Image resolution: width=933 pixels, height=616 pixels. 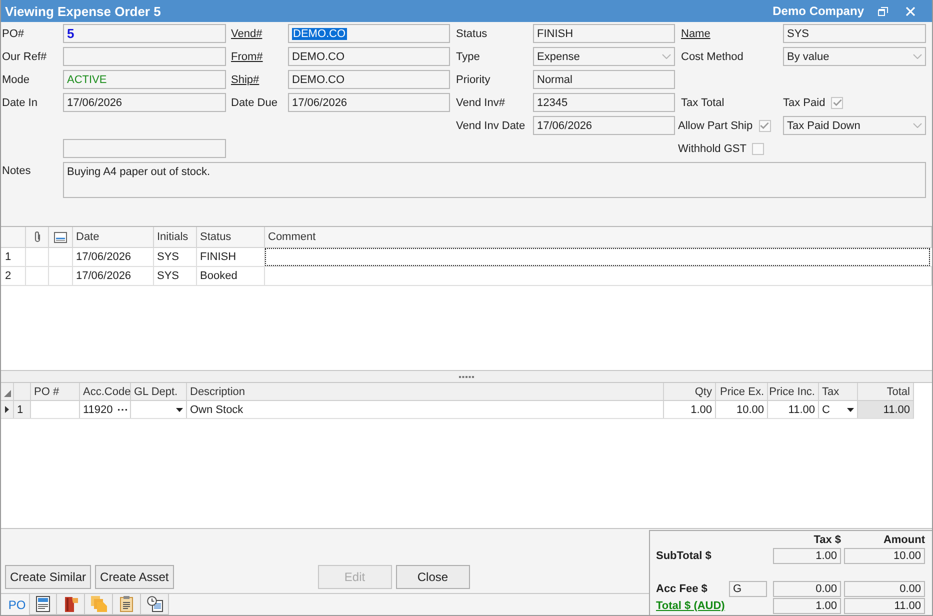 I want to click on table-cell: FINISH, so click(x=231, y=257).